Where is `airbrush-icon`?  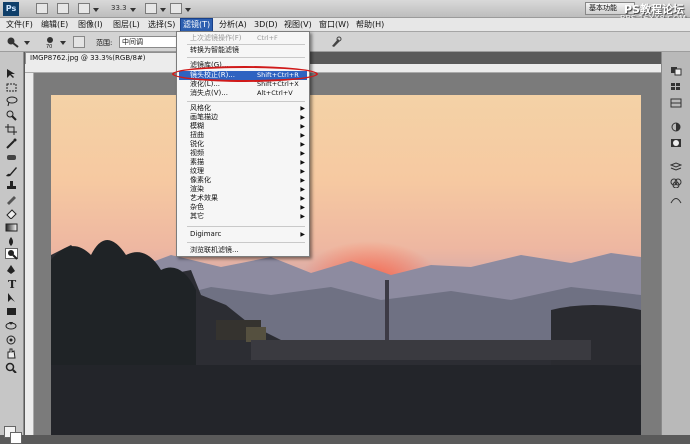 airbrush-icon is located at coordinates (336, 42).